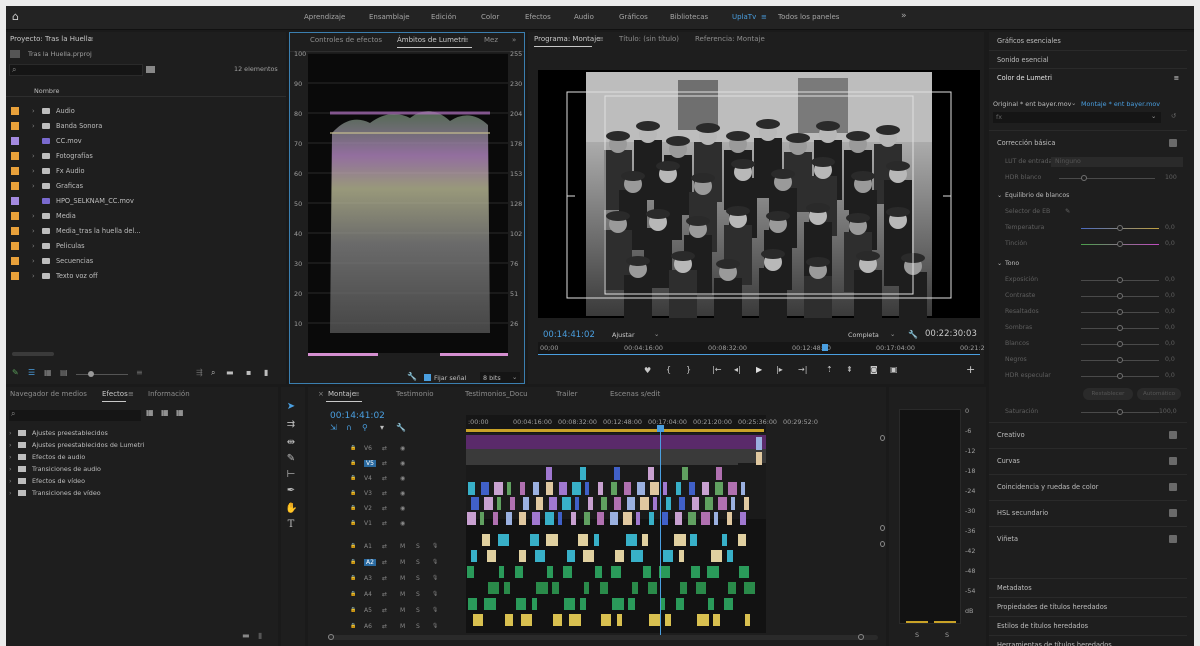  I want to click on project-title: Proyecto: Tras la Huella, so click(51, 39).